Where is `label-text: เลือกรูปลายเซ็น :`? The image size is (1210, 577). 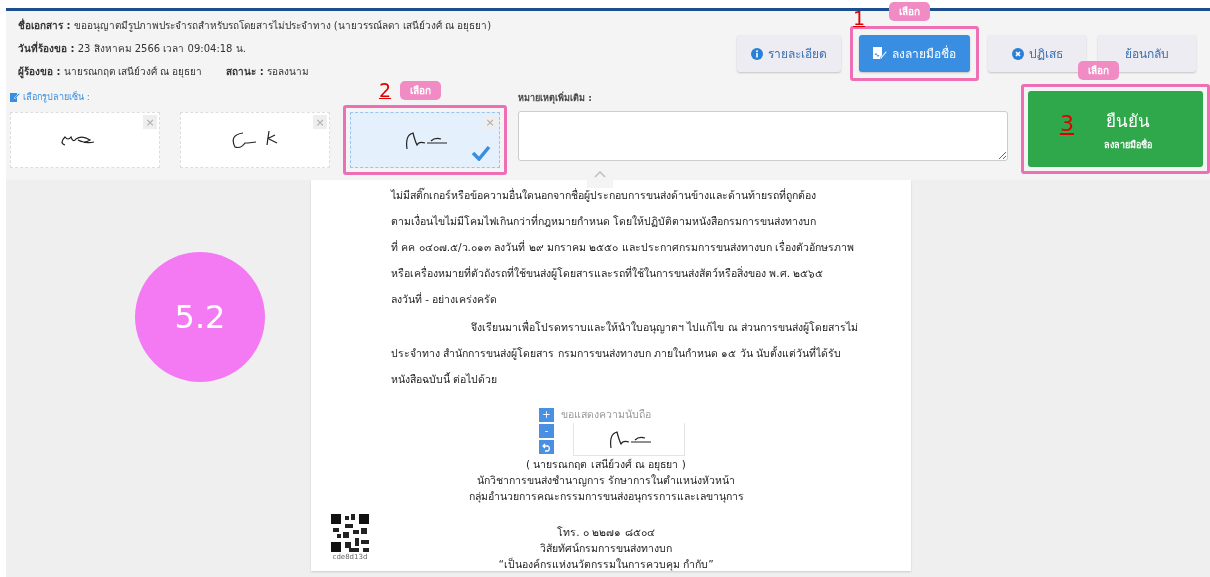 label-text: เลือกรูปลายเซ็น : is located at coordinates (56, 97).